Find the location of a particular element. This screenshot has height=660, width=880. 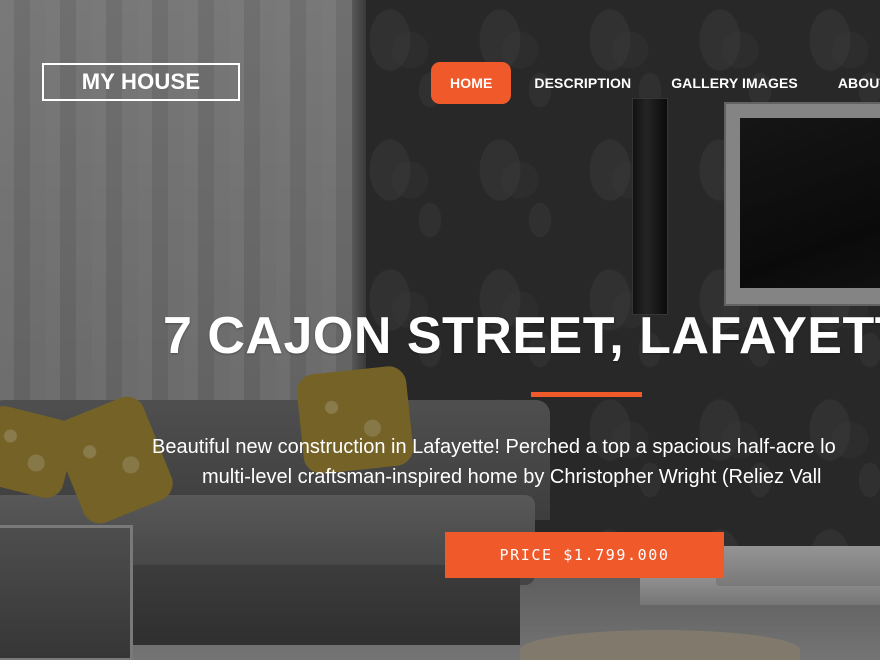

hero-title: 7 CAJON STREET, LAFAYETT is located at coordinates (521, 336).